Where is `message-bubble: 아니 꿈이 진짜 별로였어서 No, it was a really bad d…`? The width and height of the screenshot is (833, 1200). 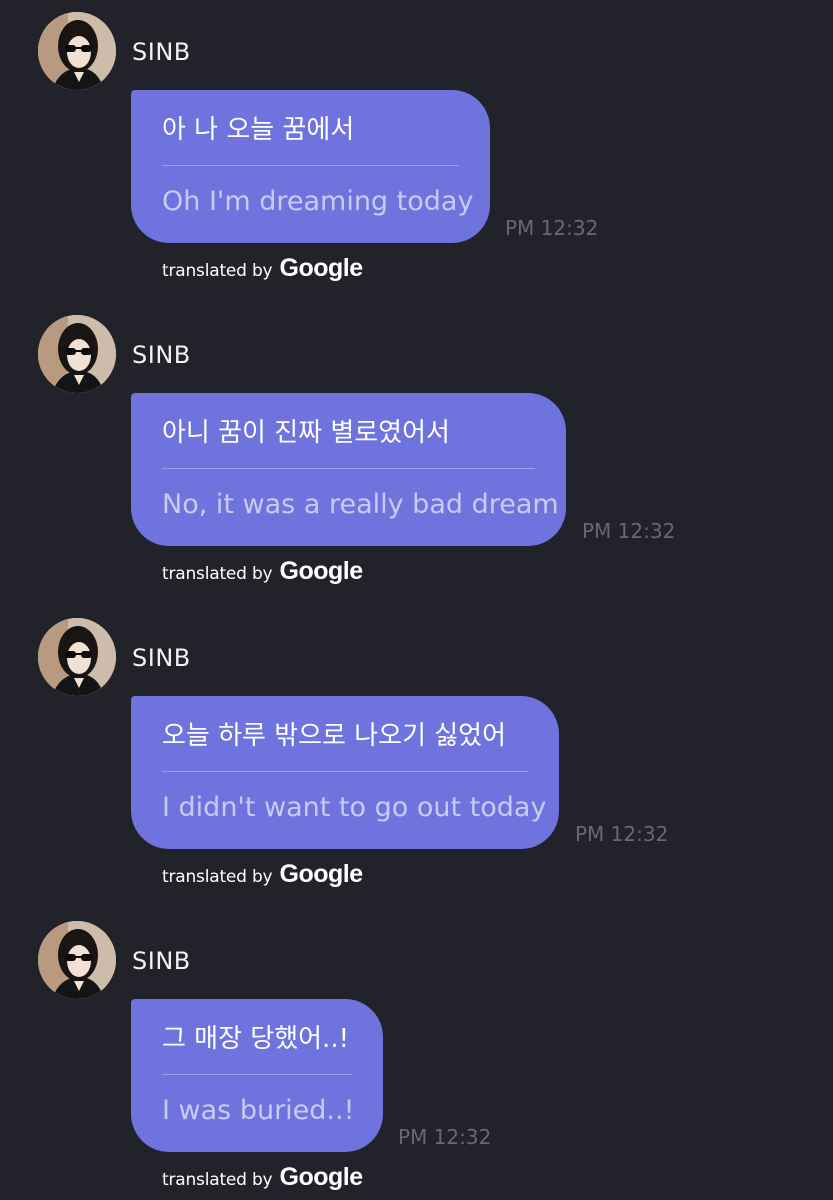
message-bubble: 아니 꿈이 진짜 별로였어서 No, it was a really bad d… is located at coordinates (348, 469).